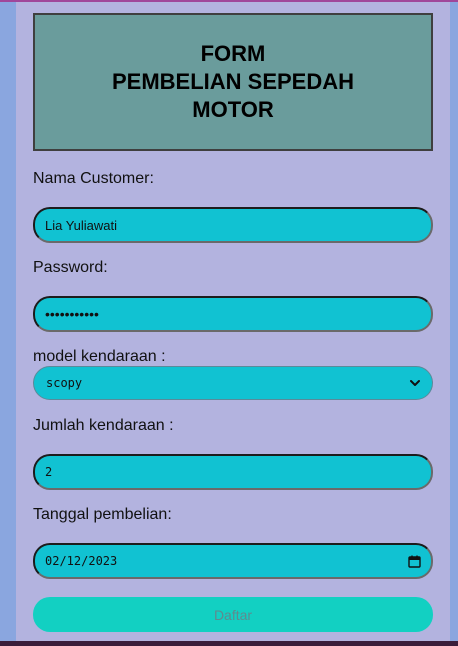  I want to click on bottom-edge-bar, so click(229, 643).